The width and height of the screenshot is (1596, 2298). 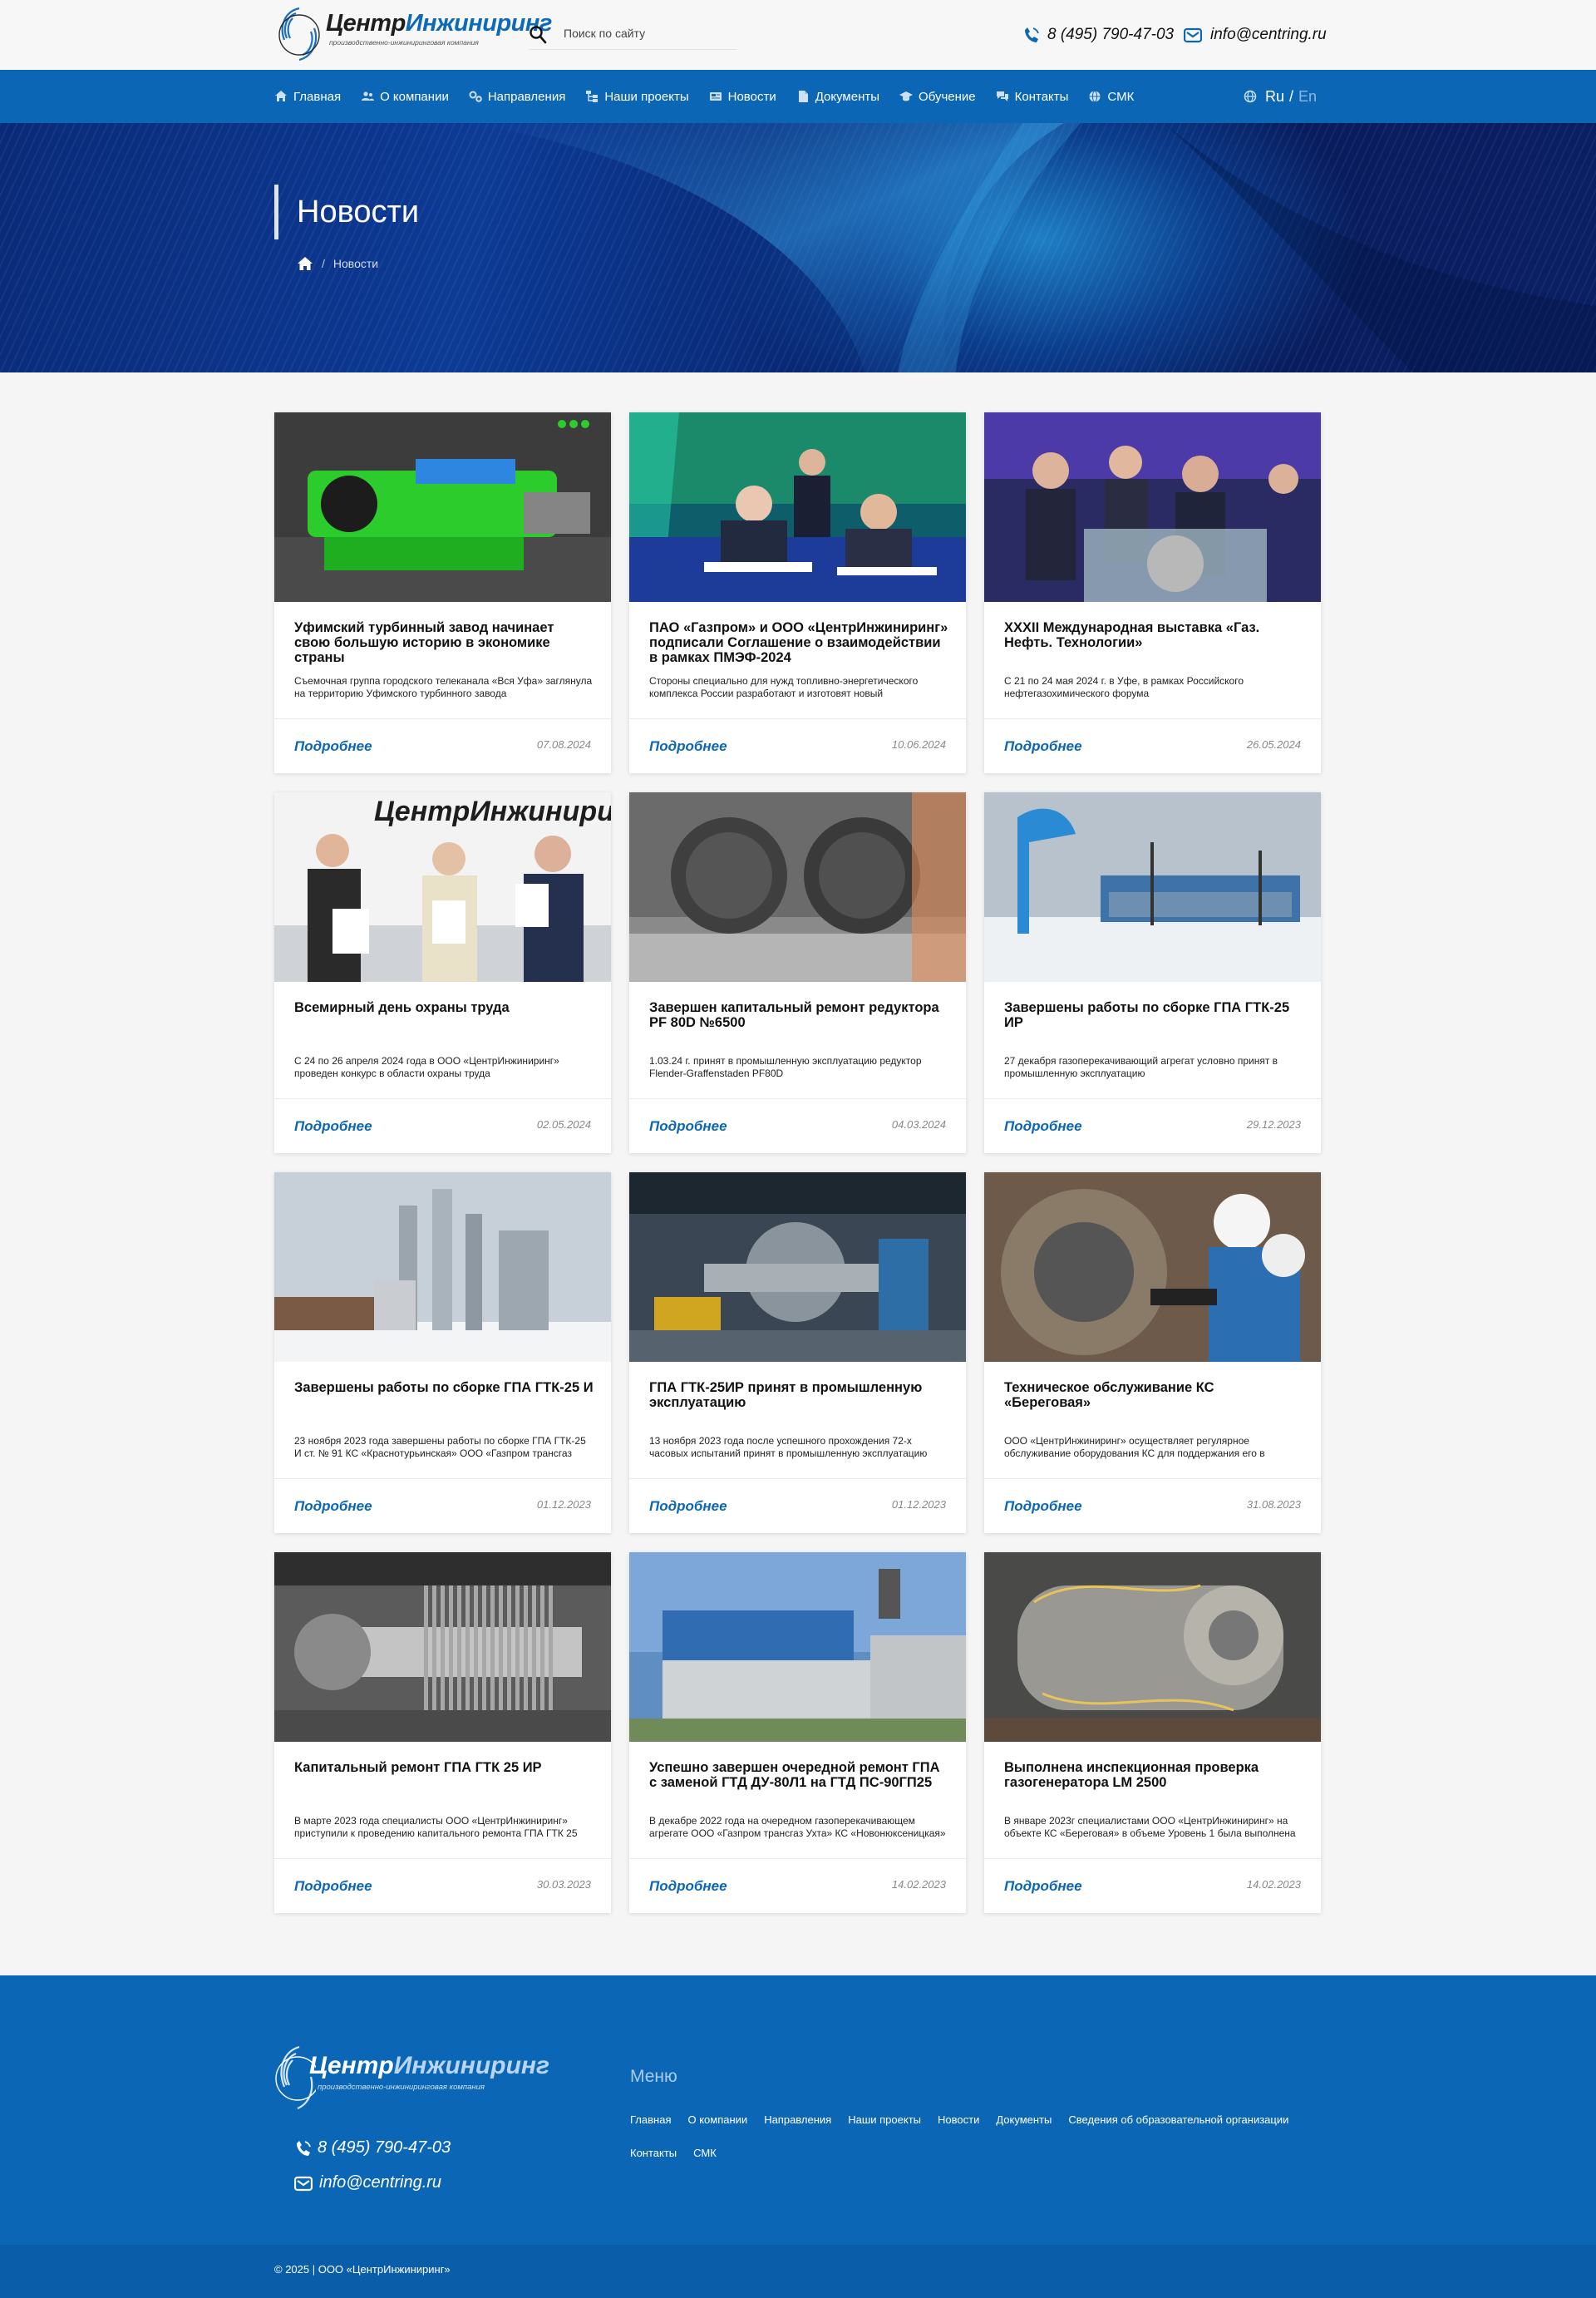 I want to click on news-card-title: Завершены работы по сборке ГПА ГТК-25 ИР, so click(x=1153, y=1015).